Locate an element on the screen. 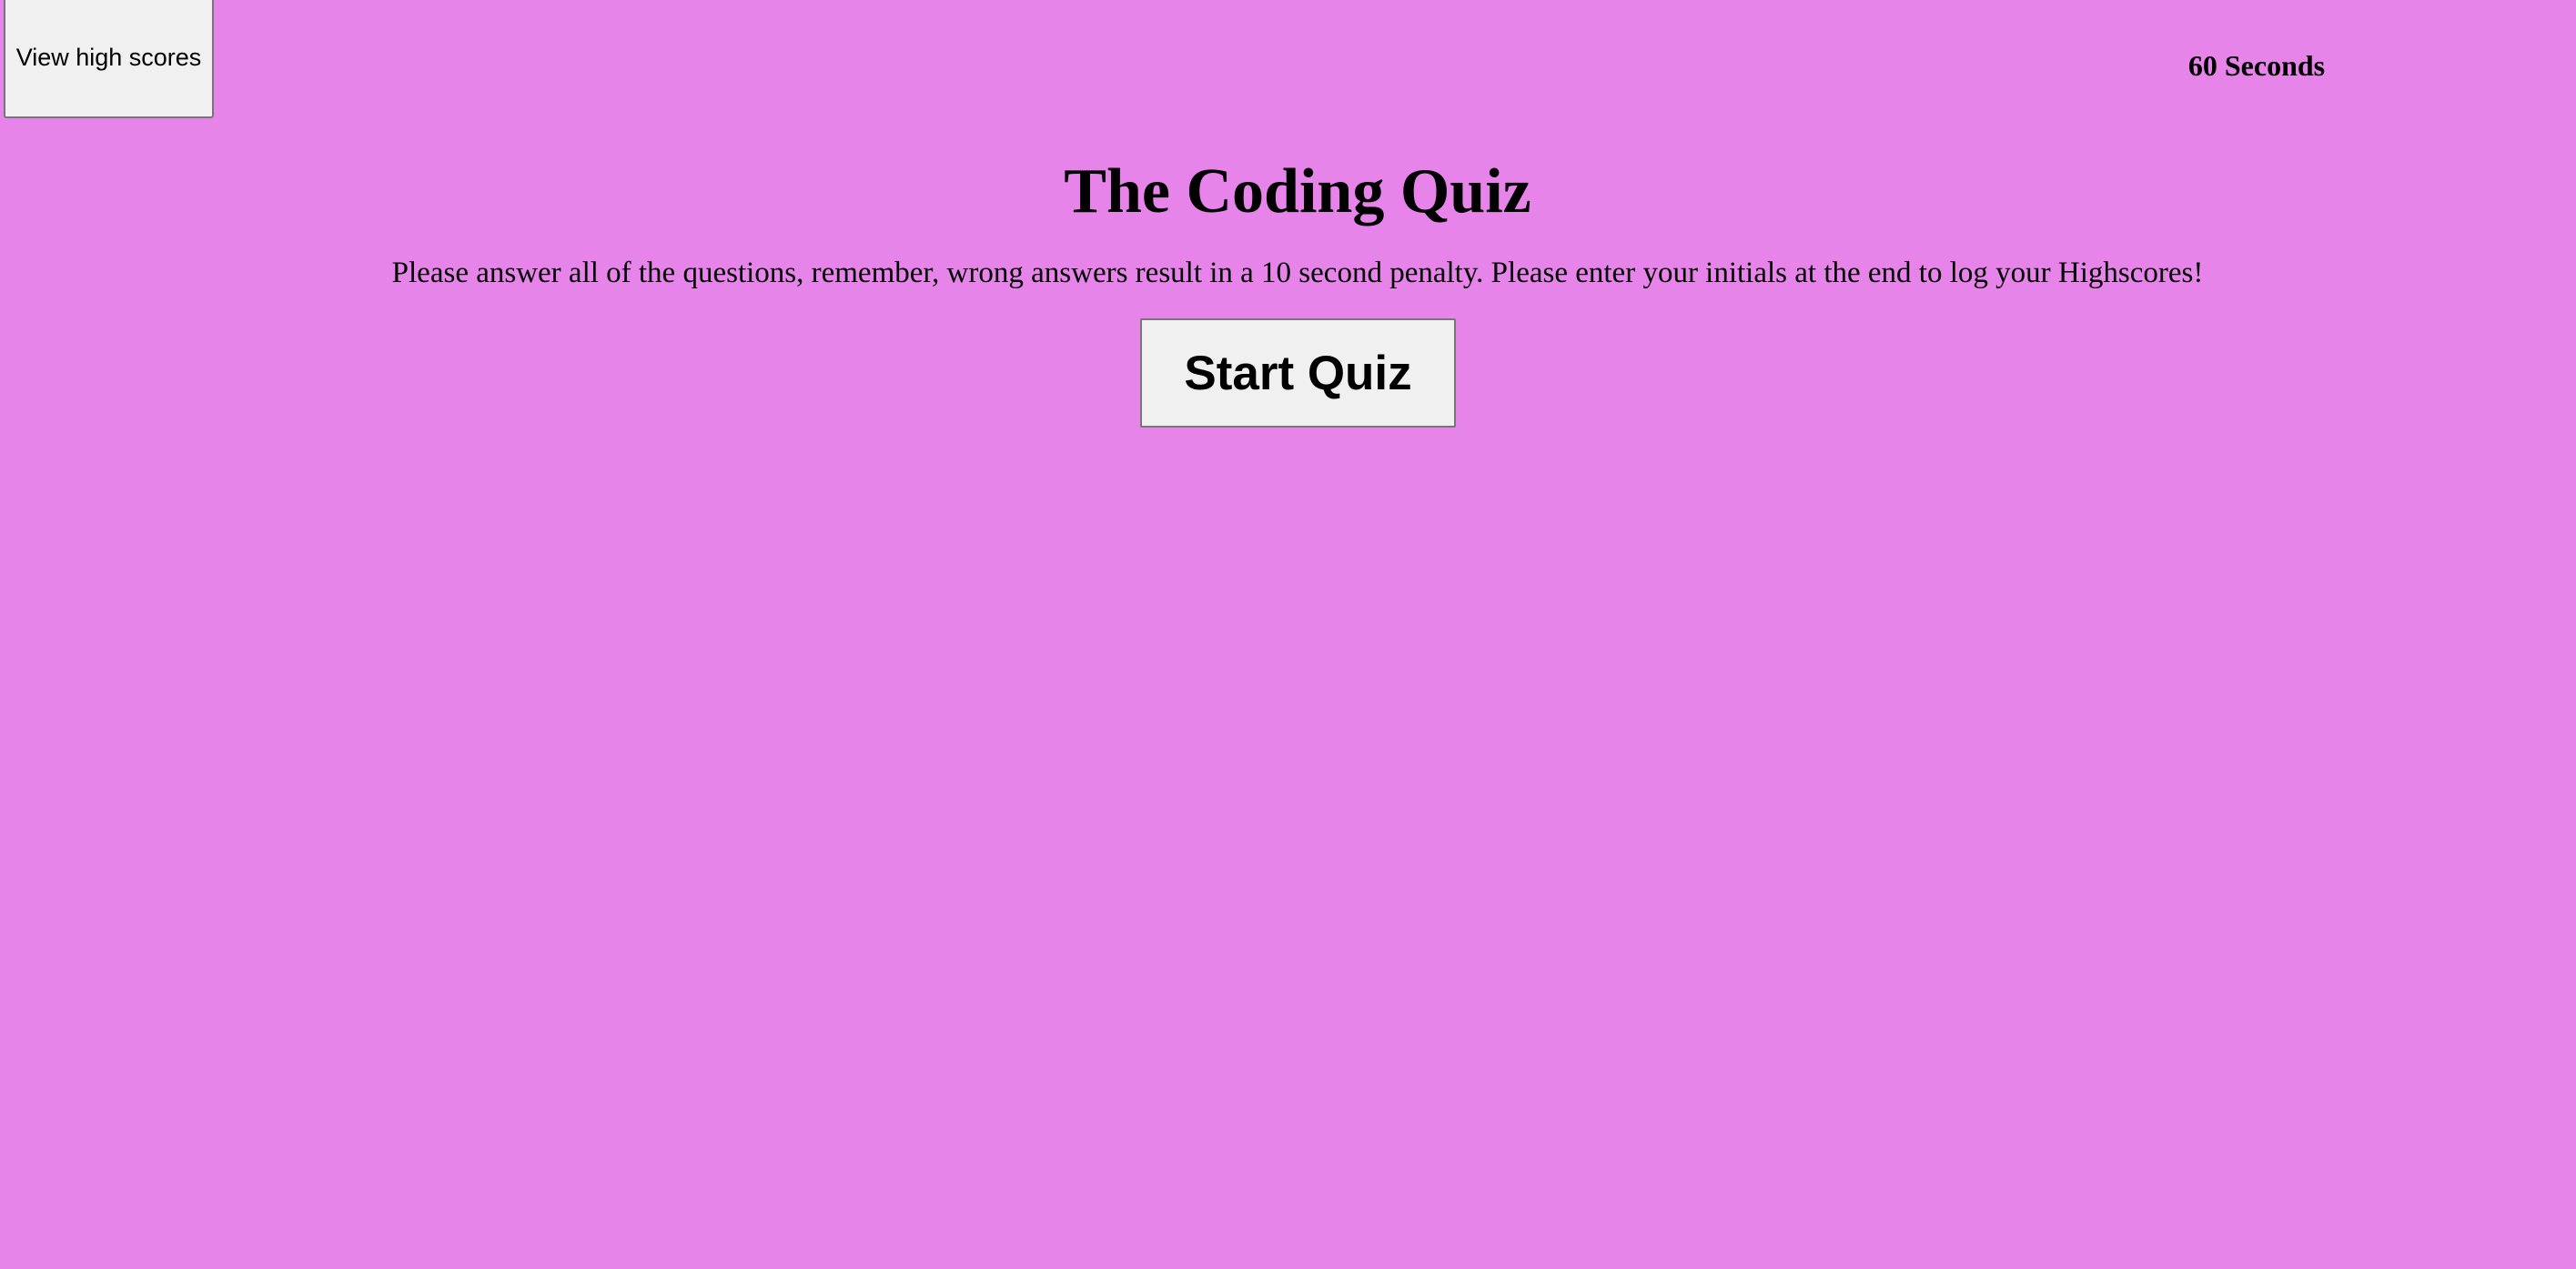 The width and height of the screenshot is (2576, 1269). timer-display: 60 Seconds is located at coordinates (2256, 65).